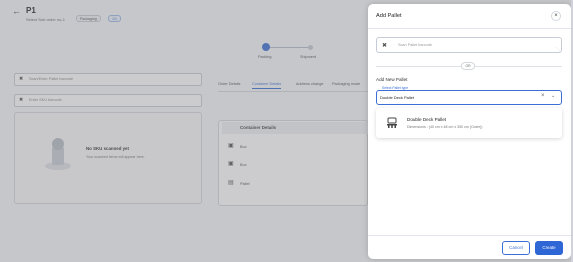 This screenshot has height=262, width=573. I want to click on add-new-pallet-label: Add New Pallet, so click(392, 79).